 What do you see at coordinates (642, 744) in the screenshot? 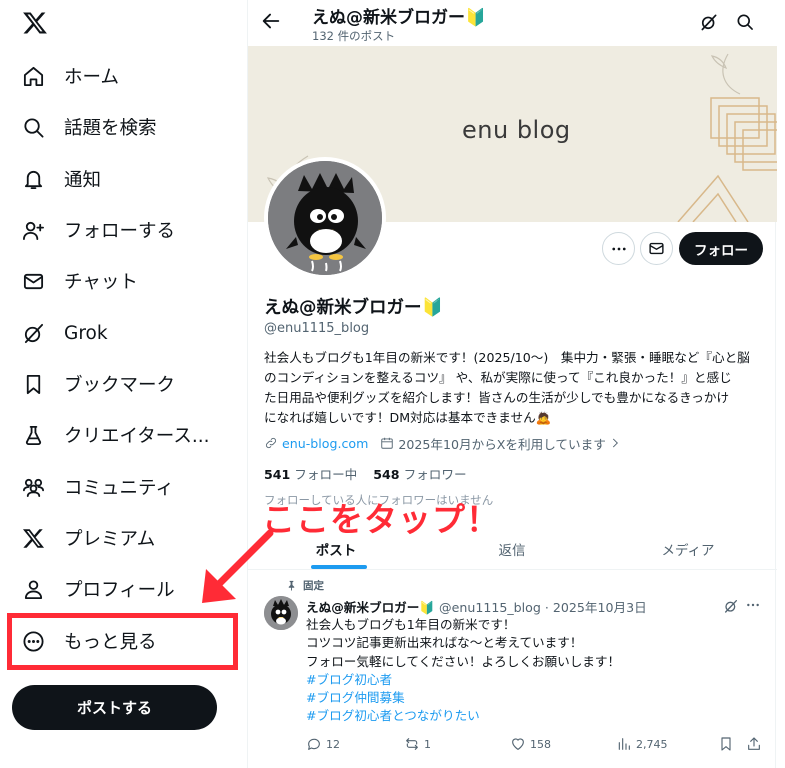
I see `views-button: 2,745` at bounding box center [642, 744].